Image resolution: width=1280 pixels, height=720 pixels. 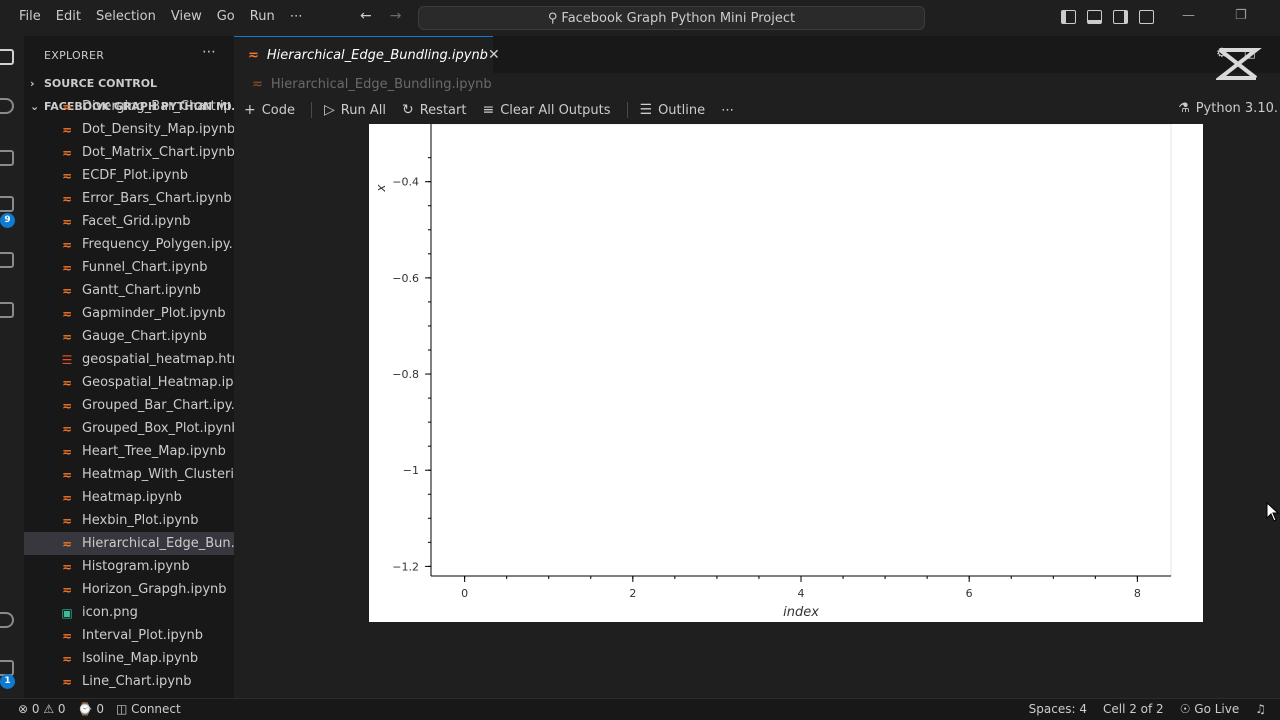 I want to click on file-item: ≂ Dot_Matrix_Chart.ipynb, so click(x=129, y=152).